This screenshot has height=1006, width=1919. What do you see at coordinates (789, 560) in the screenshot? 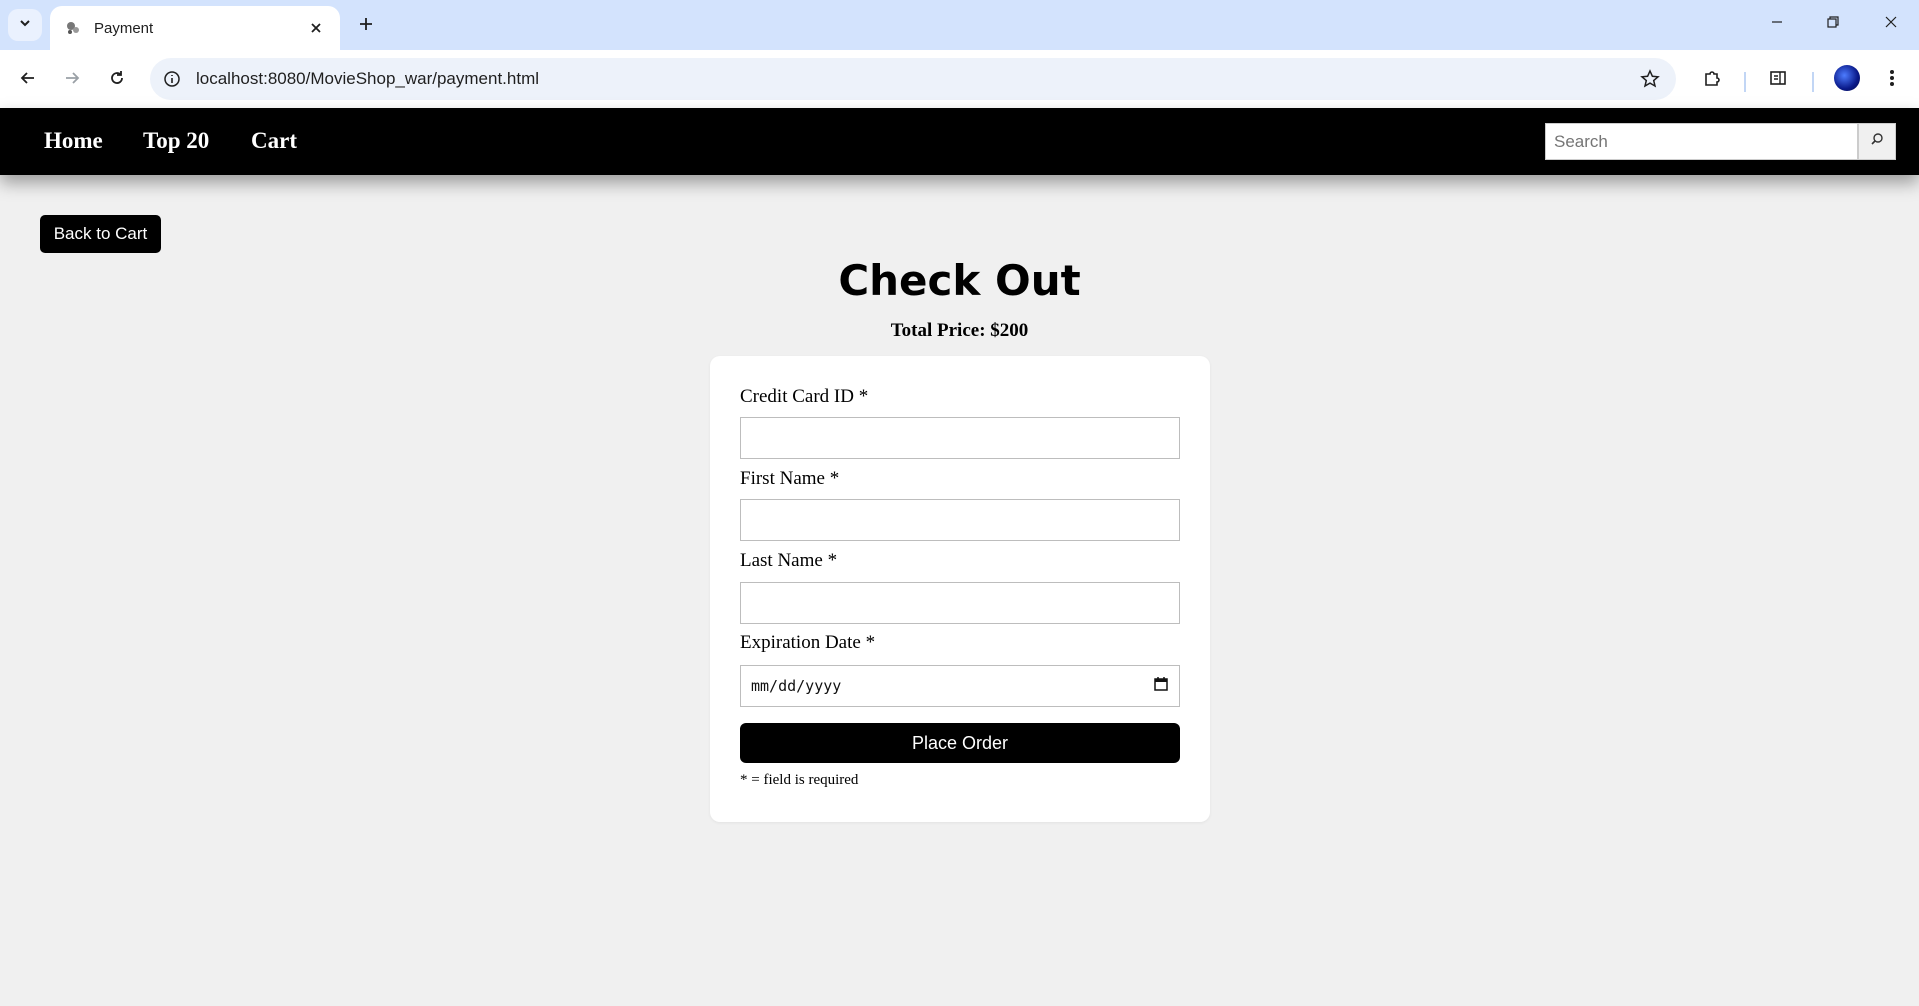
I see `last-name-label: Last Name *` at bounding box center [789, 560].